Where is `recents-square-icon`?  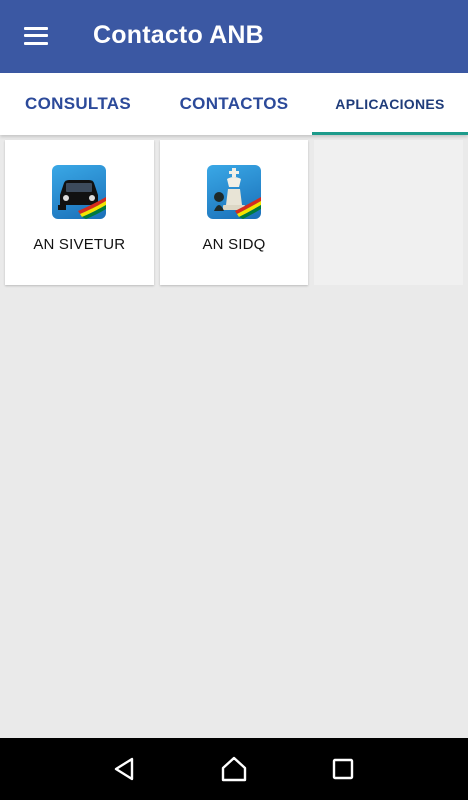 recents-square-icon is located at coordinates (343, 769).